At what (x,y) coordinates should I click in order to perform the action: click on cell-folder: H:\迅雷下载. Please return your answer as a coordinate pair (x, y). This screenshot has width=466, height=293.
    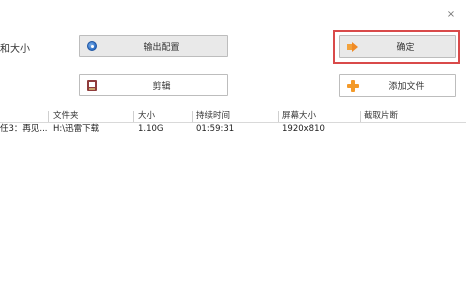
    Looking at the image, I should click on (76, 129).